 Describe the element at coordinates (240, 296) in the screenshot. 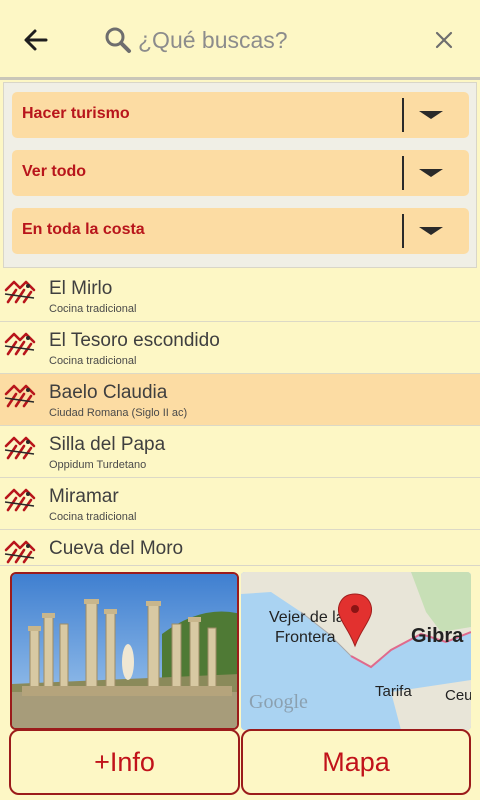

I see `list-item: El Mirlo Cocina tradicional` at that location.